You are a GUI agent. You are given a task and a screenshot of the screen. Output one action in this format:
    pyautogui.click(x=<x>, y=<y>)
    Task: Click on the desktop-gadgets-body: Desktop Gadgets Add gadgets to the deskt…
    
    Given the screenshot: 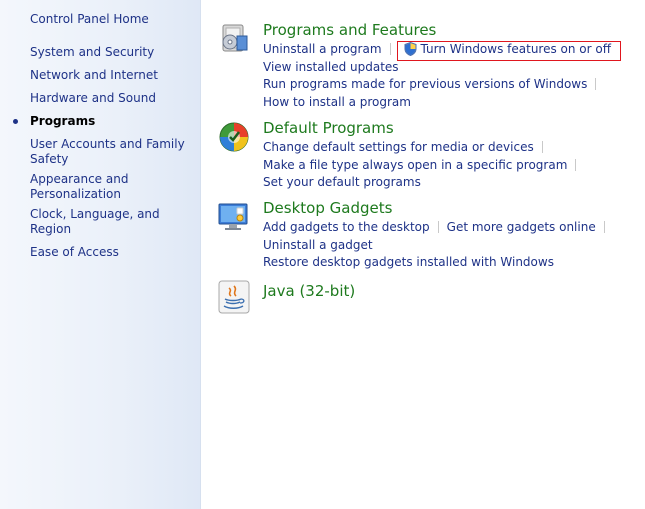 What is the action you would take?
    pyautogui.click(x=453, y=235)
    